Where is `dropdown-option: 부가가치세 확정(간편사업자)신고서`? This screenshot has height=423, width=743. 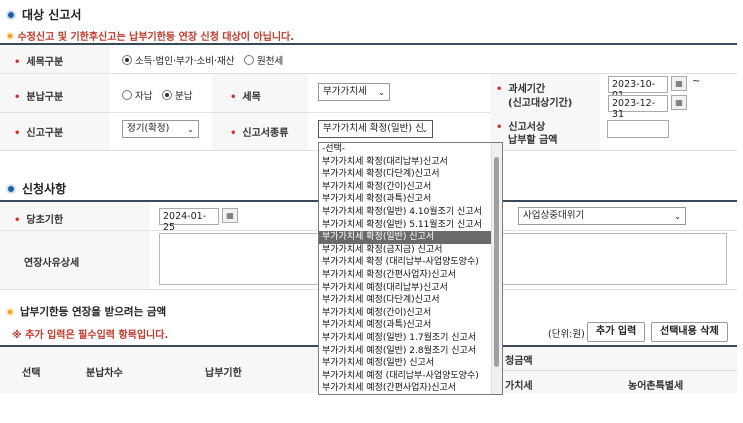
dropdown-option: 부가가치세 확정(간편사업자)신고서 is located at coordinates (410, 275).